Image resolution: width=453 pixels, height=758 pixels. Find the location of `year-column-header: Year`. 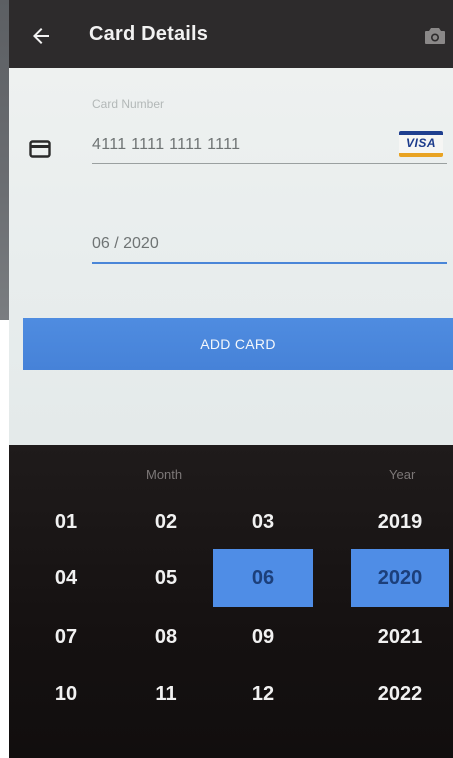

year-column-header: Year is located at coordinates (402, 474).